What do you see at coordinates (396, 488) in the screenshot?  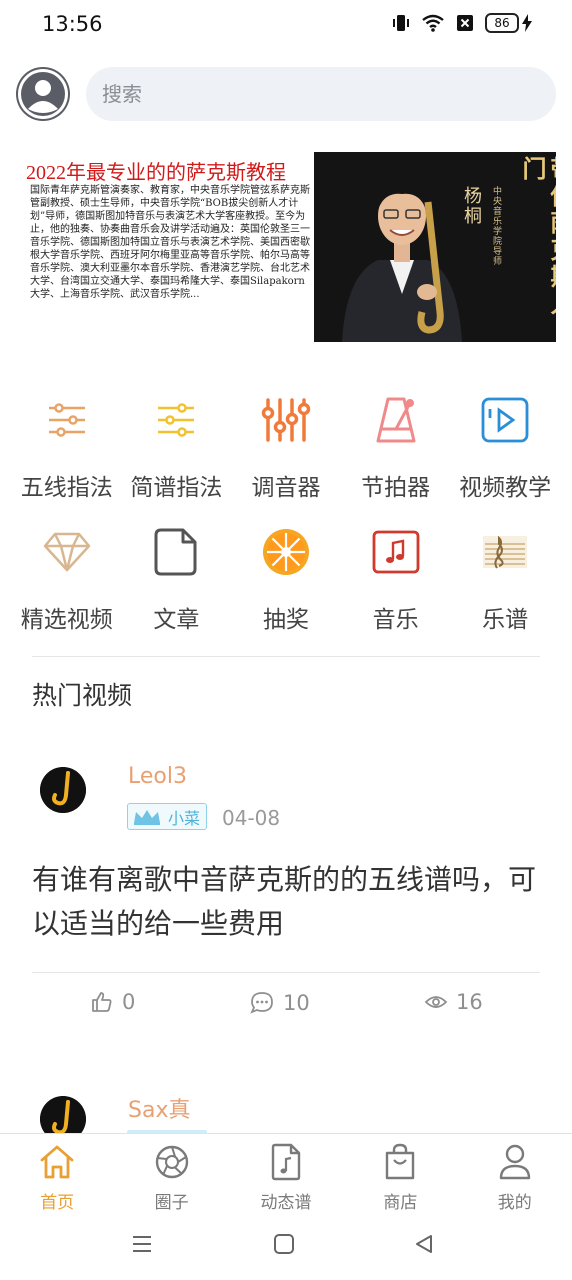 I see `feature-label: 节拍器` at bounding box center [396, 488].